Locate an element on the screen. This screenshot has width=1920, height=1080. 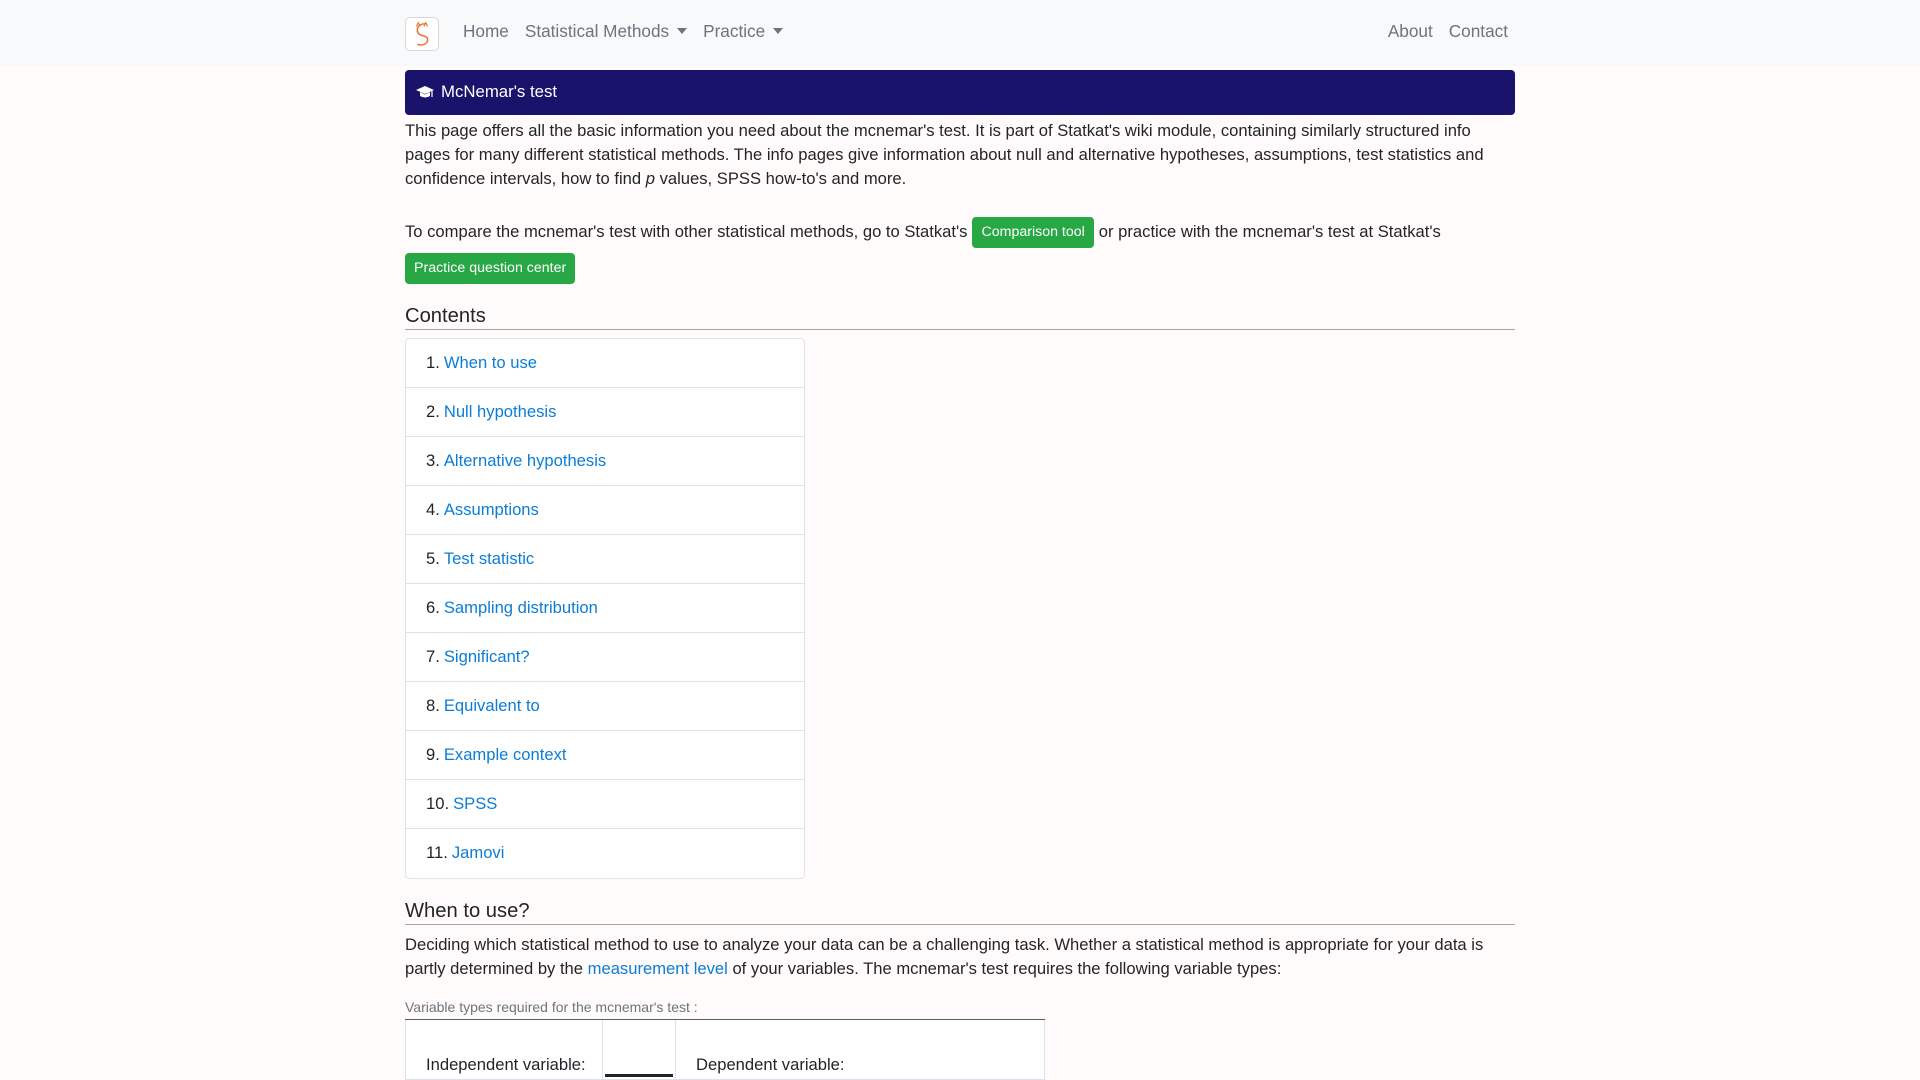
toc-link-sampling-distribution: Sampling distribution is located at coordinates (521, 608).